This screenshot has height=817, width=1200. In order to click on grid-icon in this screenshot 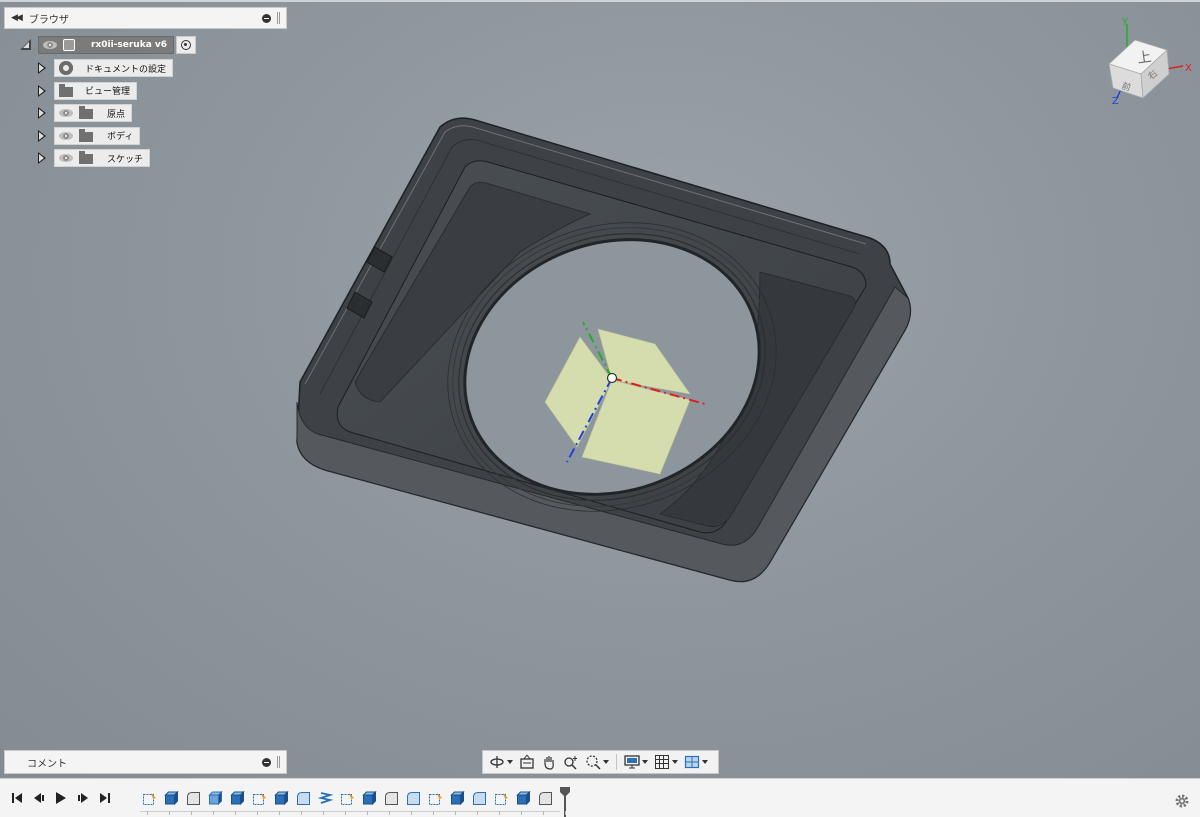, I will do `click(662, 762)`.